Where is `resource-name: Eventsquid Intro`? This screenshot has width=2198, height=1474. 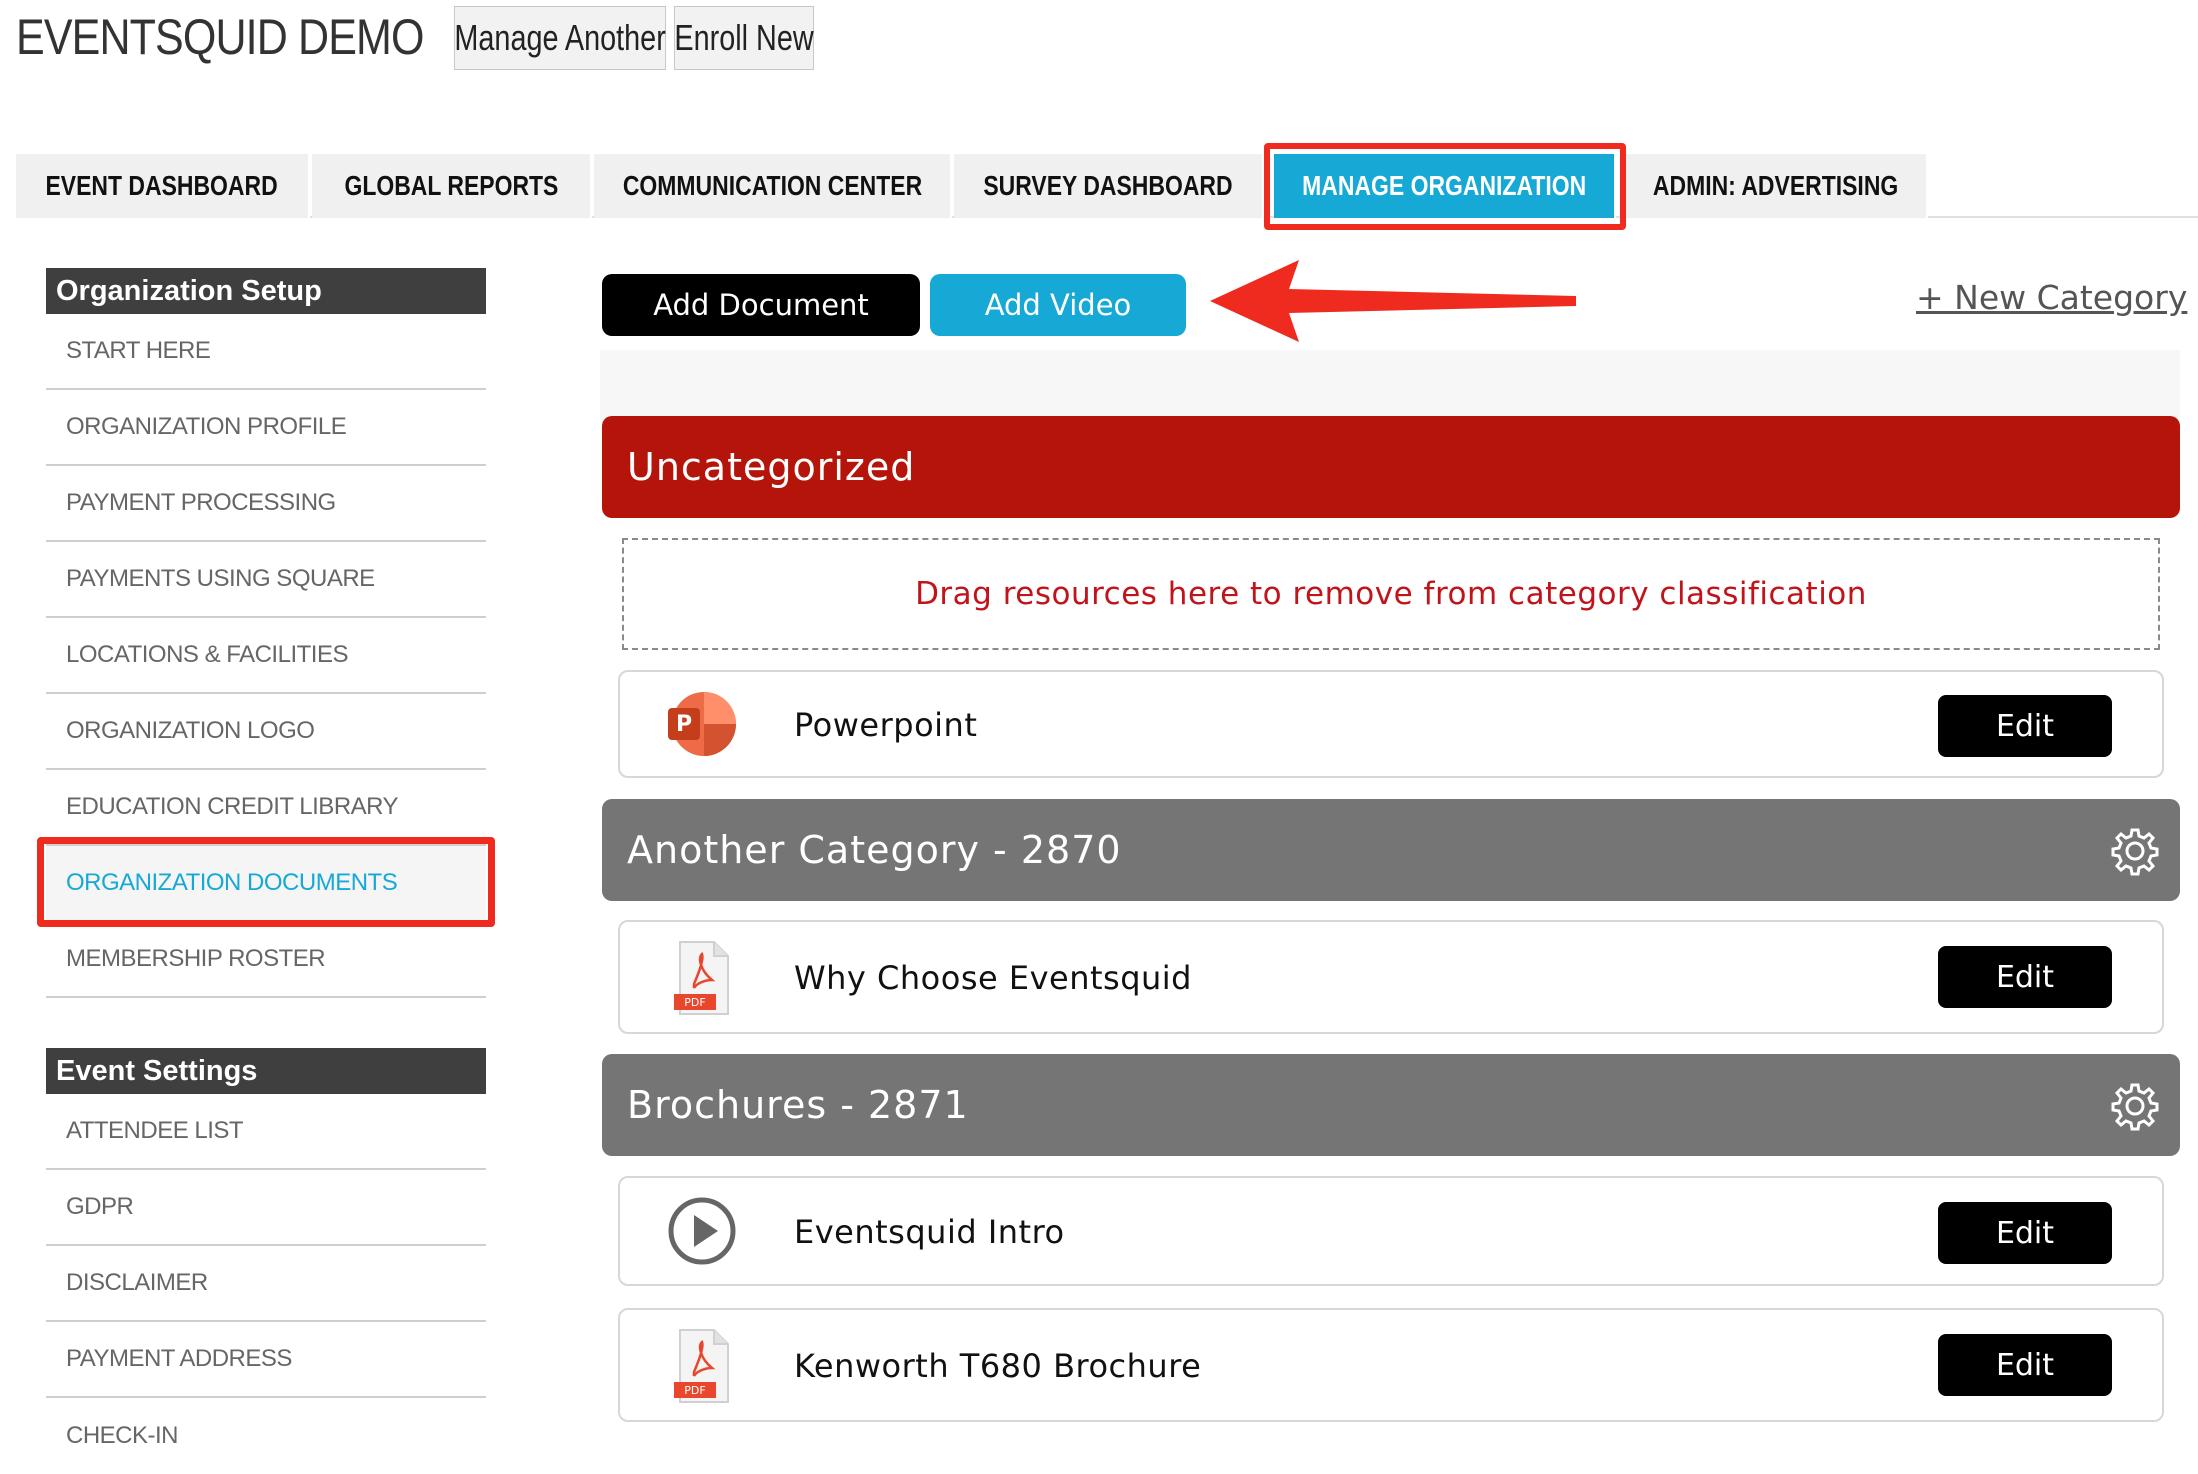
resource-name: Eventsquid Intro is located at coordinates (929, 1232).